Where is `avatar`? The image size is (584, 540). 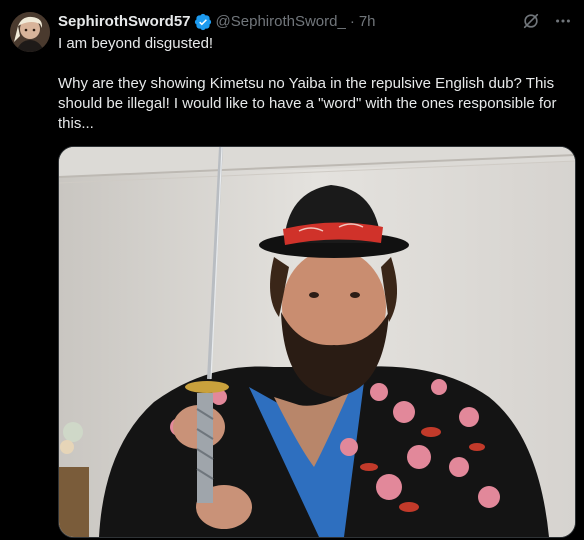 avatar is located at coordinates (30, 32).